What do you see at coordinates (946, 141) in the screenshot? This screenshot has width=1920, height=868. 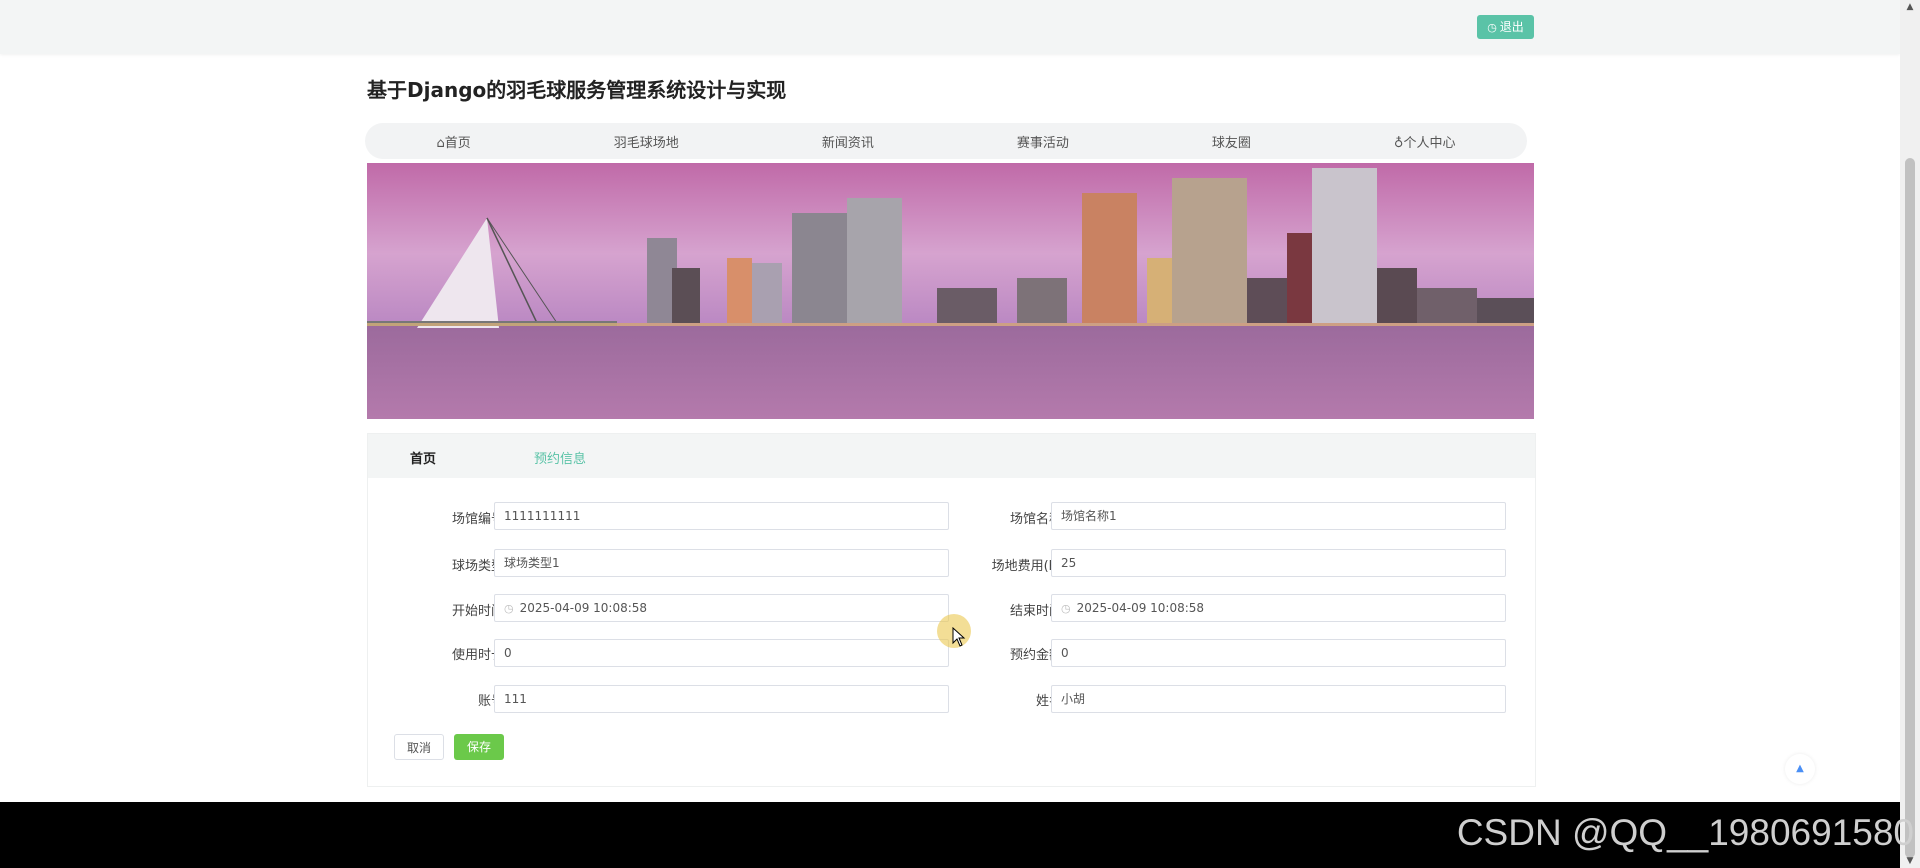 I see `main-nav: ⌂首页 羽毛球场地 新闻资讯 赛事活动 球友圈 ♁个人中心` at bounding box center [946, 141].